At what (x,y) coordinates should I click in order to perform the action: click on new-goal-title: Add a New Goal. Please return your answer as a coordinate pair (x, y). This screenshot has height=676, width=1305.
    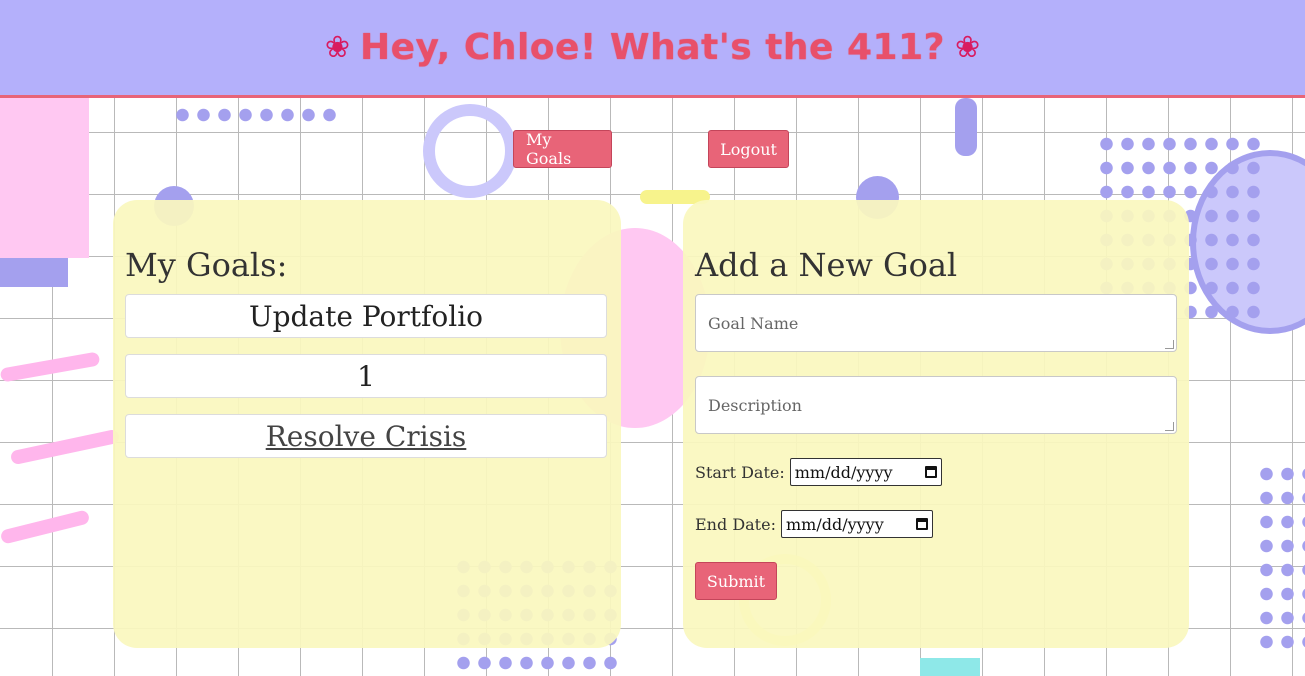
    Looking at the image, I should click on (826, 265).